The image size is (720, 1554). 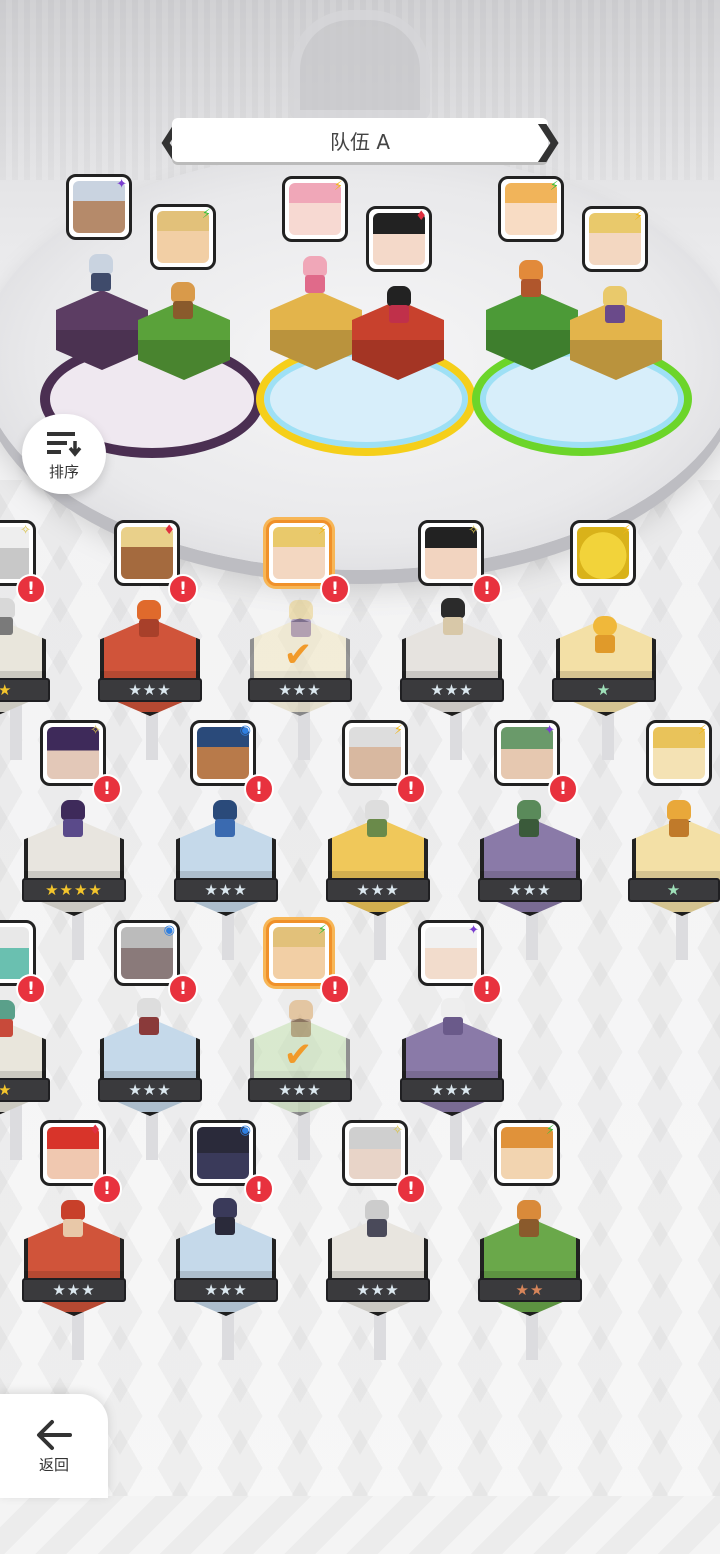 I want to click on team-portrait: ✦, so click(x=99, y=207).